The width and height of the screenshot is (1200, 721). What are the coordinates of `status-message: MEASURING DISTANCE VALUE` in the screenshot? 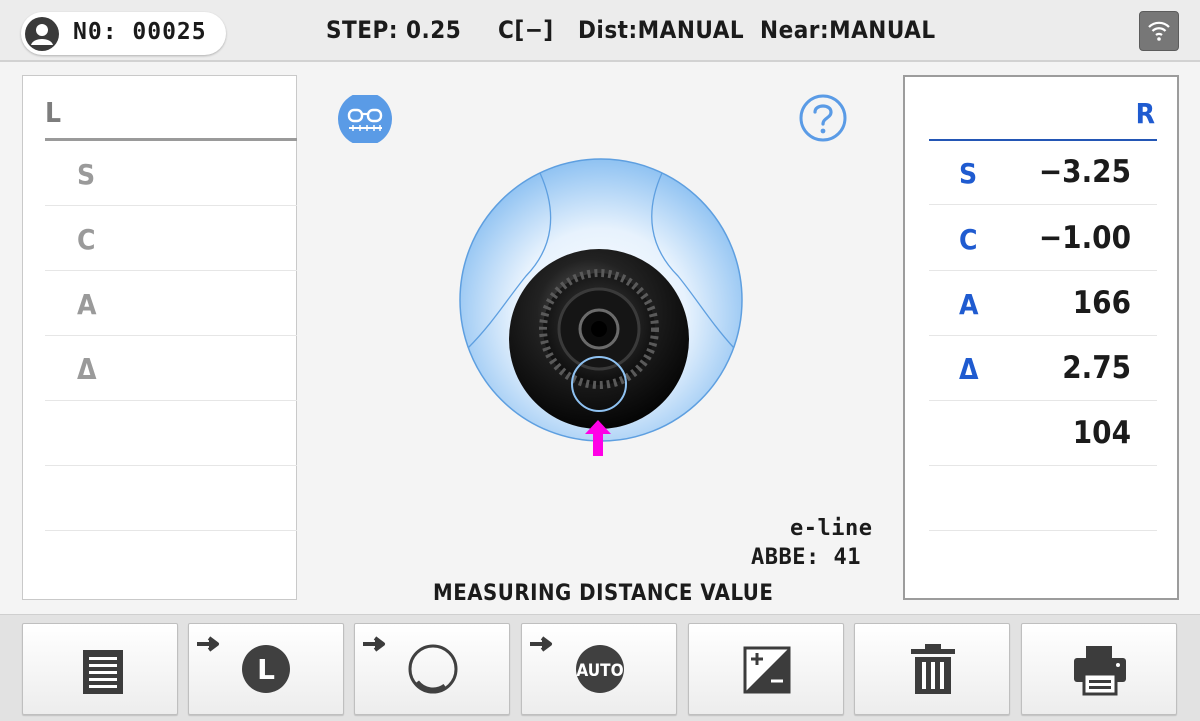 It's located at (603, 593).